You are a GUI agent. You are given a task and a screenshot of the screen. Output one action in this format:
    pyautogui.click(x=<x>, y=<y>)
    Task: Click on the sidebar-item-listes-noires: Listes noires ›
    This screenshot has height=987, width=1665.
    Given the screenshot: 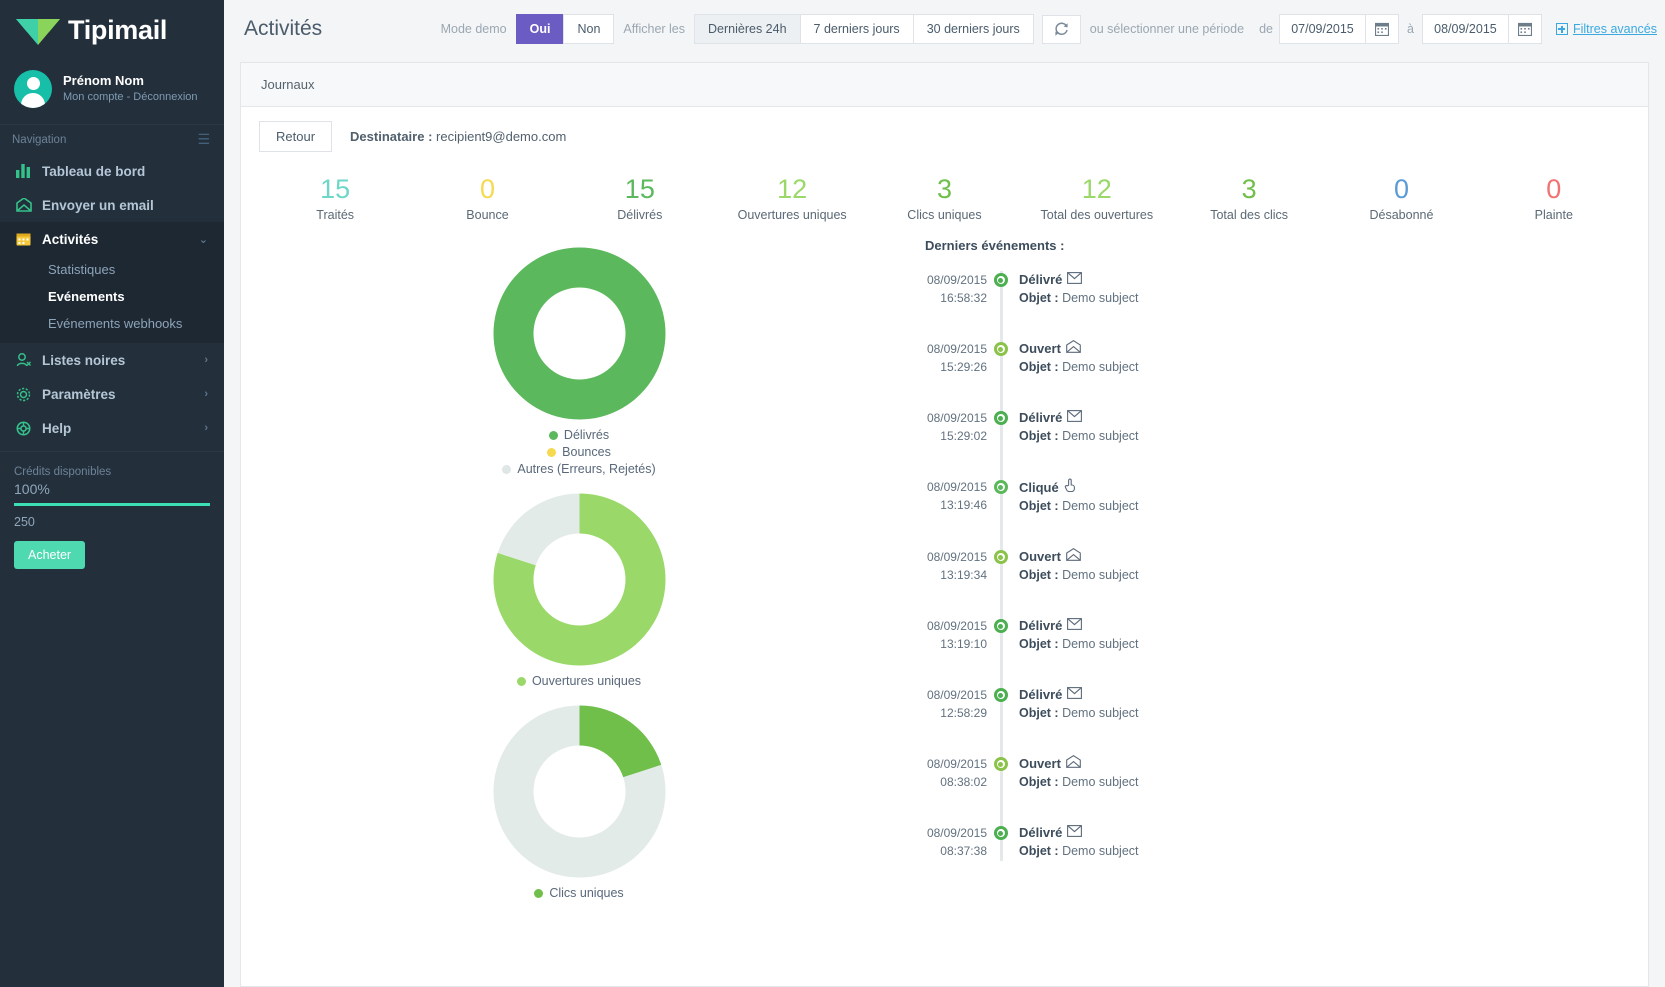 What is the action you would take?
    pyautogui.click(x=112, y=360)
    